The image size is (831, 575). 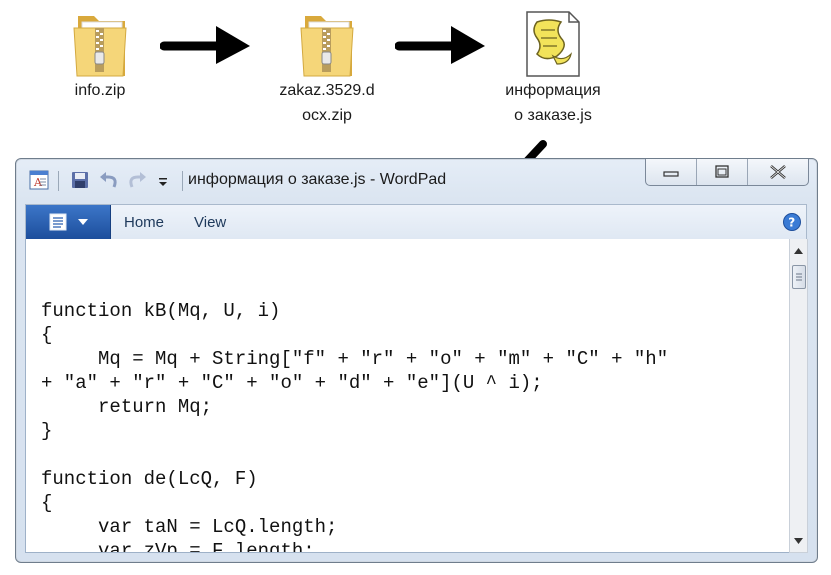 I want to click on file-info-js: информация о заказе.js, so click(x=553, y=68).